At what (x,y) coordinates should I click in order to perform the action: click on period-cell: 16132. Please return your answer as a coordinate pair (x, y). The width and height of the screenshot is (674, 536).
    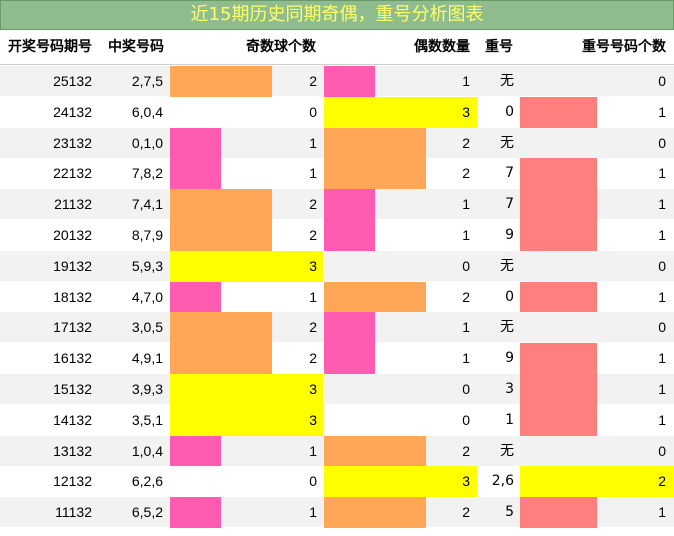
    Looking at the image, I should click on (72, 358).